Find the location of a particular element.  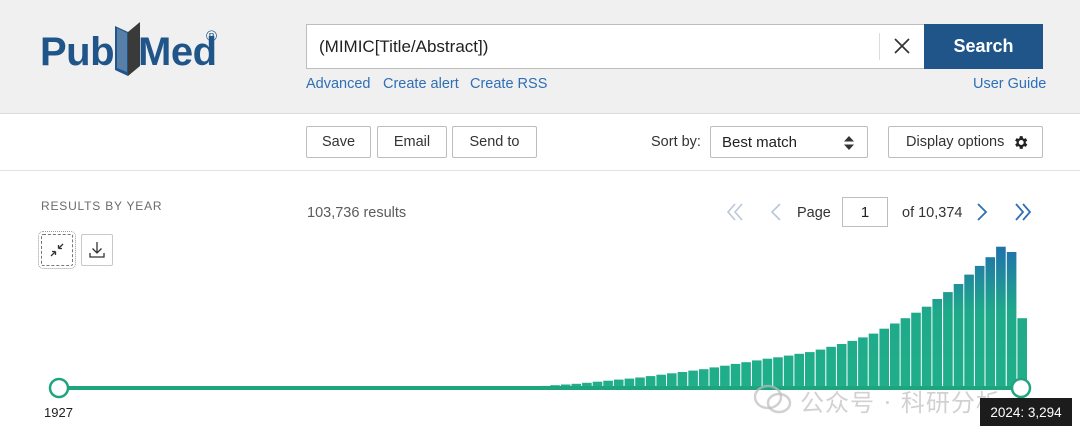

year-bar-2023 is located at coordinates (1011, 320).